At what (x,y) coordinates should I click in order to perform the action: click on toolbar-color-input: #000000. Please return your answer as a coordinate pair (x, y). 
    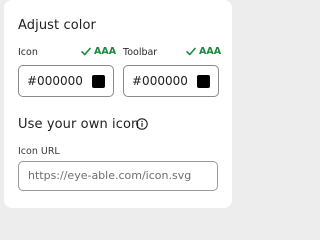
    Looking at the image, I should click on (171, 81).